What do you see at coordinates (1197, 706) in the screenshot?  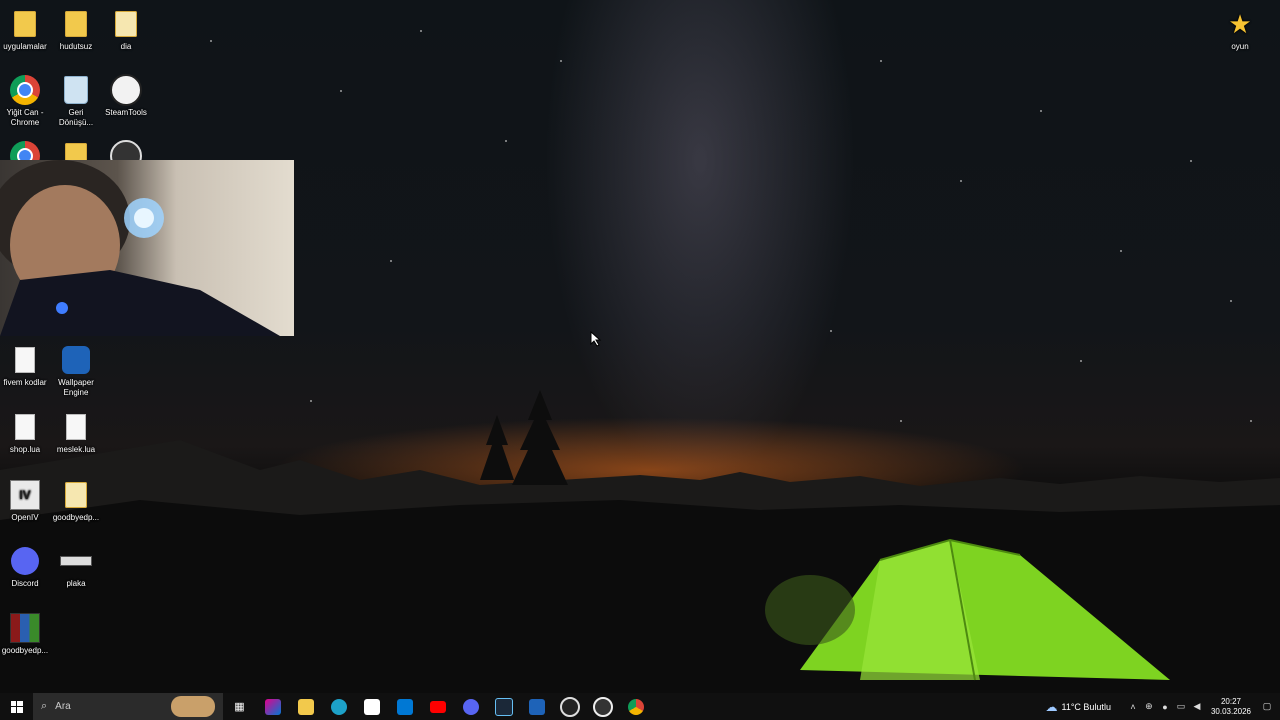 I see `volume-icon: ◀` at bounding box center [1197, 706].